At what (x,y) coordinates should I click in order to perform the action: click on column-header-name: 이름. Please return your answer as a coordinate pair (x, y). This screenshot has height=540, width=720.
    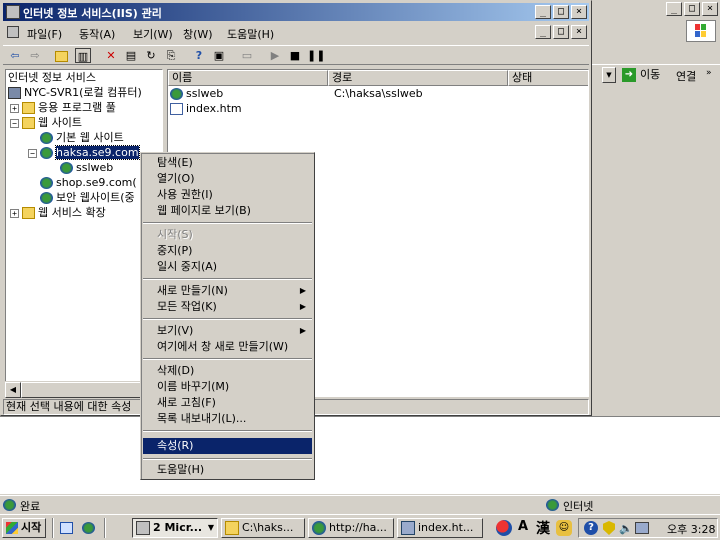
    Looking at the image, I should click on (248, 78).